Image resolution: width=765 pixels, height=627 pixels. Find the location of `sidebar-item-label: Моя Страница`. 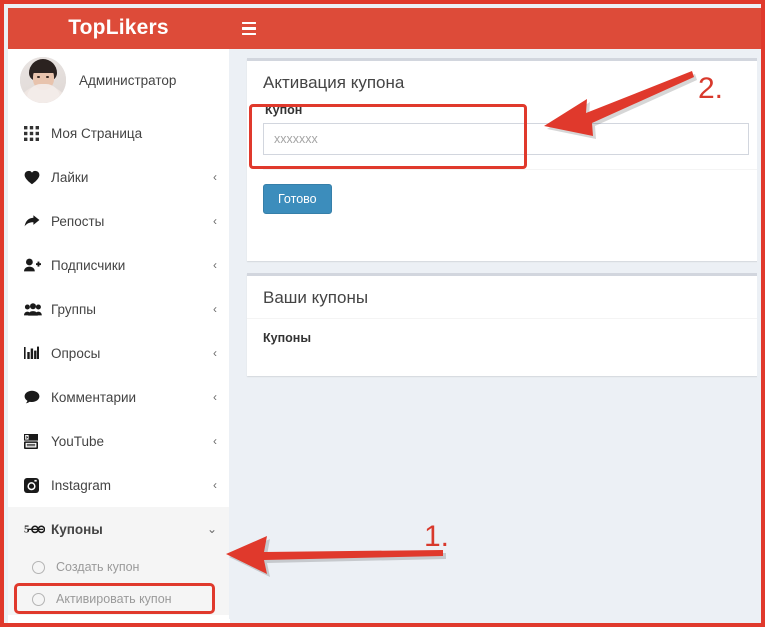

sidebar-item-label: Моя Страница is located at coordinates (97, 133).